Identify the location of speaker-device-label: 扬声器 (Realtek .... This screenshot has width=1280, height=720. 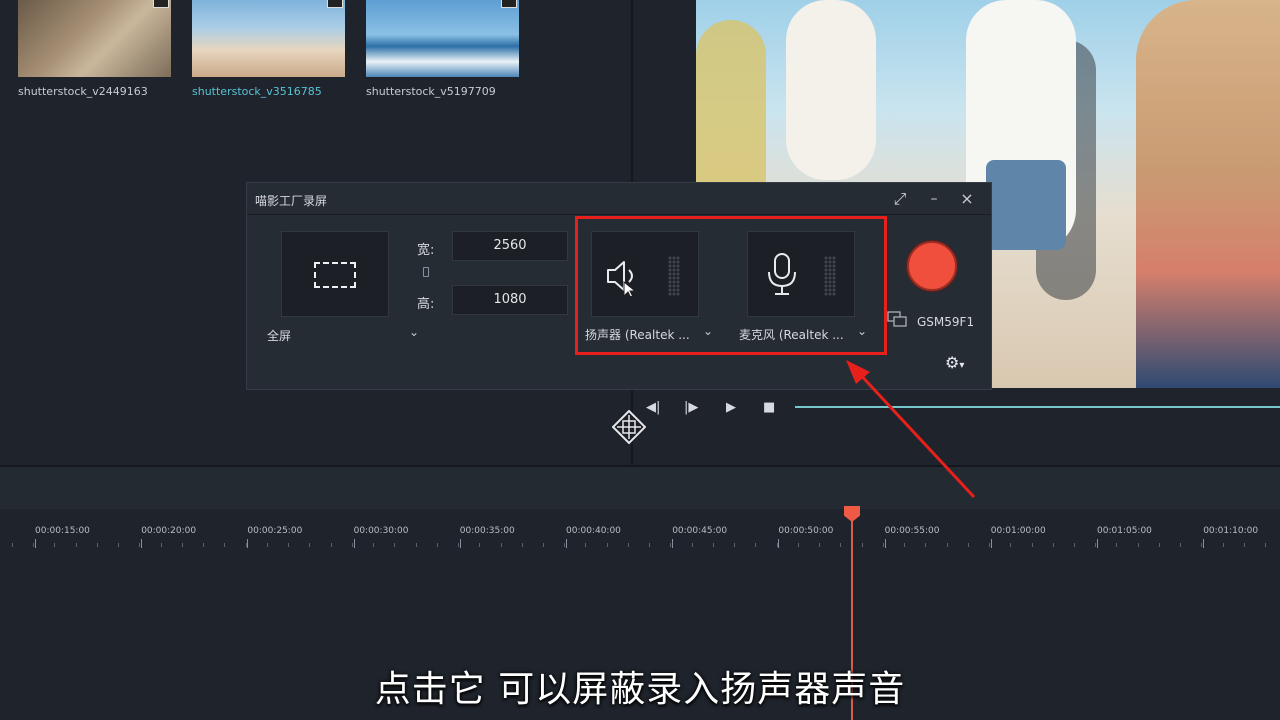
(637, 334).